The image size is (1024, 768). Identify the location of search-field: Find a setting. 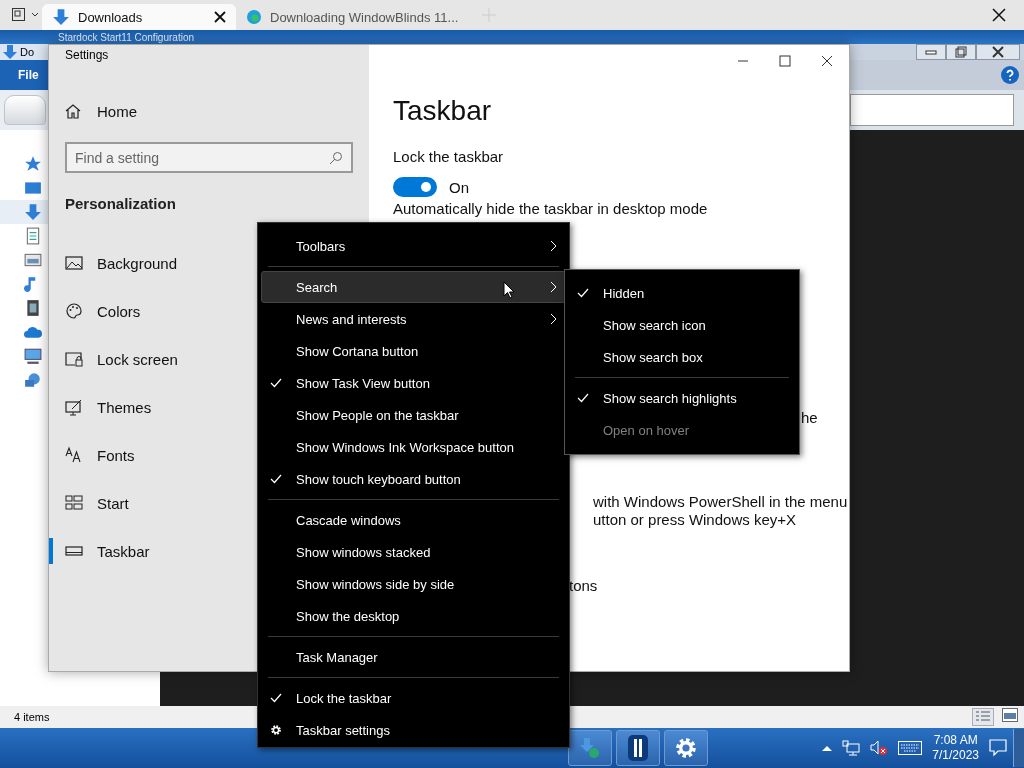
(209, 157).